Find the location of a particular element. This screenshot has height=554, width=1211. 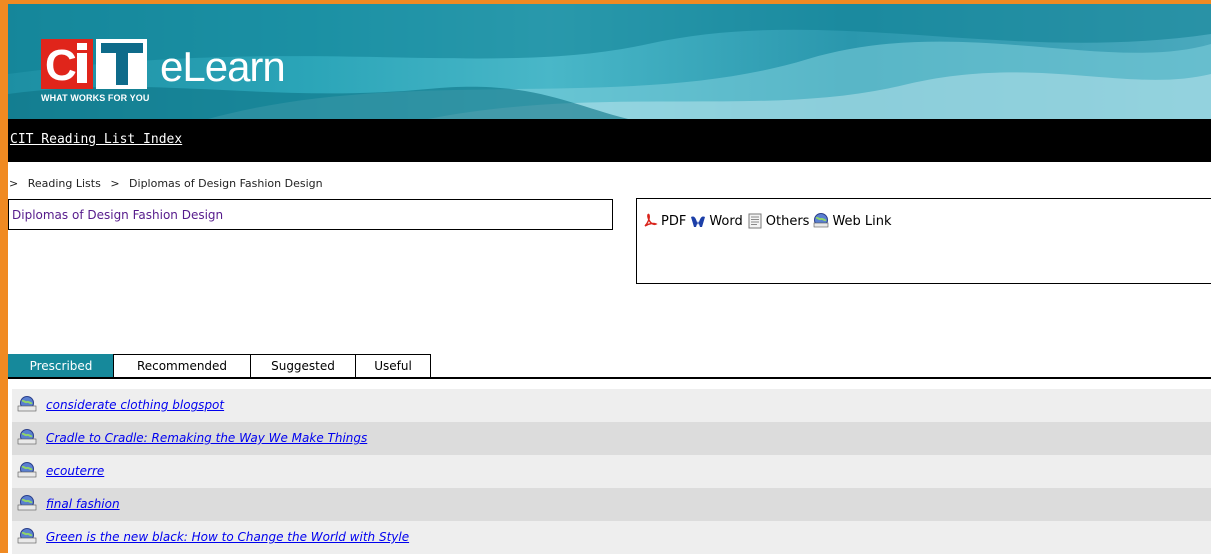

tab-recommended: Recommended is located at coordinates (182, 366).